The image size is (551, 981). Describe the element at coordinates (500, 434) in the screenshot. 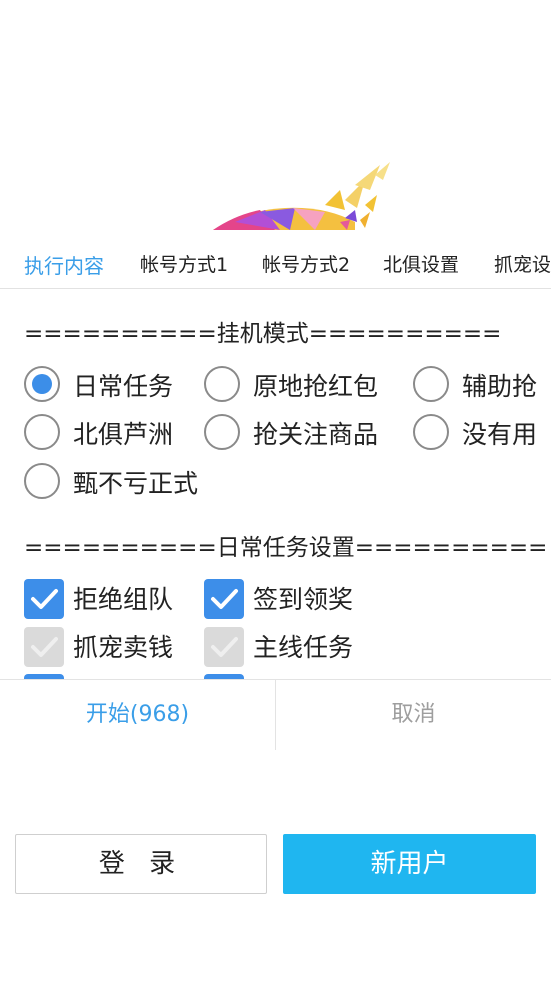

I see `radio-label: 没有用` at that location.